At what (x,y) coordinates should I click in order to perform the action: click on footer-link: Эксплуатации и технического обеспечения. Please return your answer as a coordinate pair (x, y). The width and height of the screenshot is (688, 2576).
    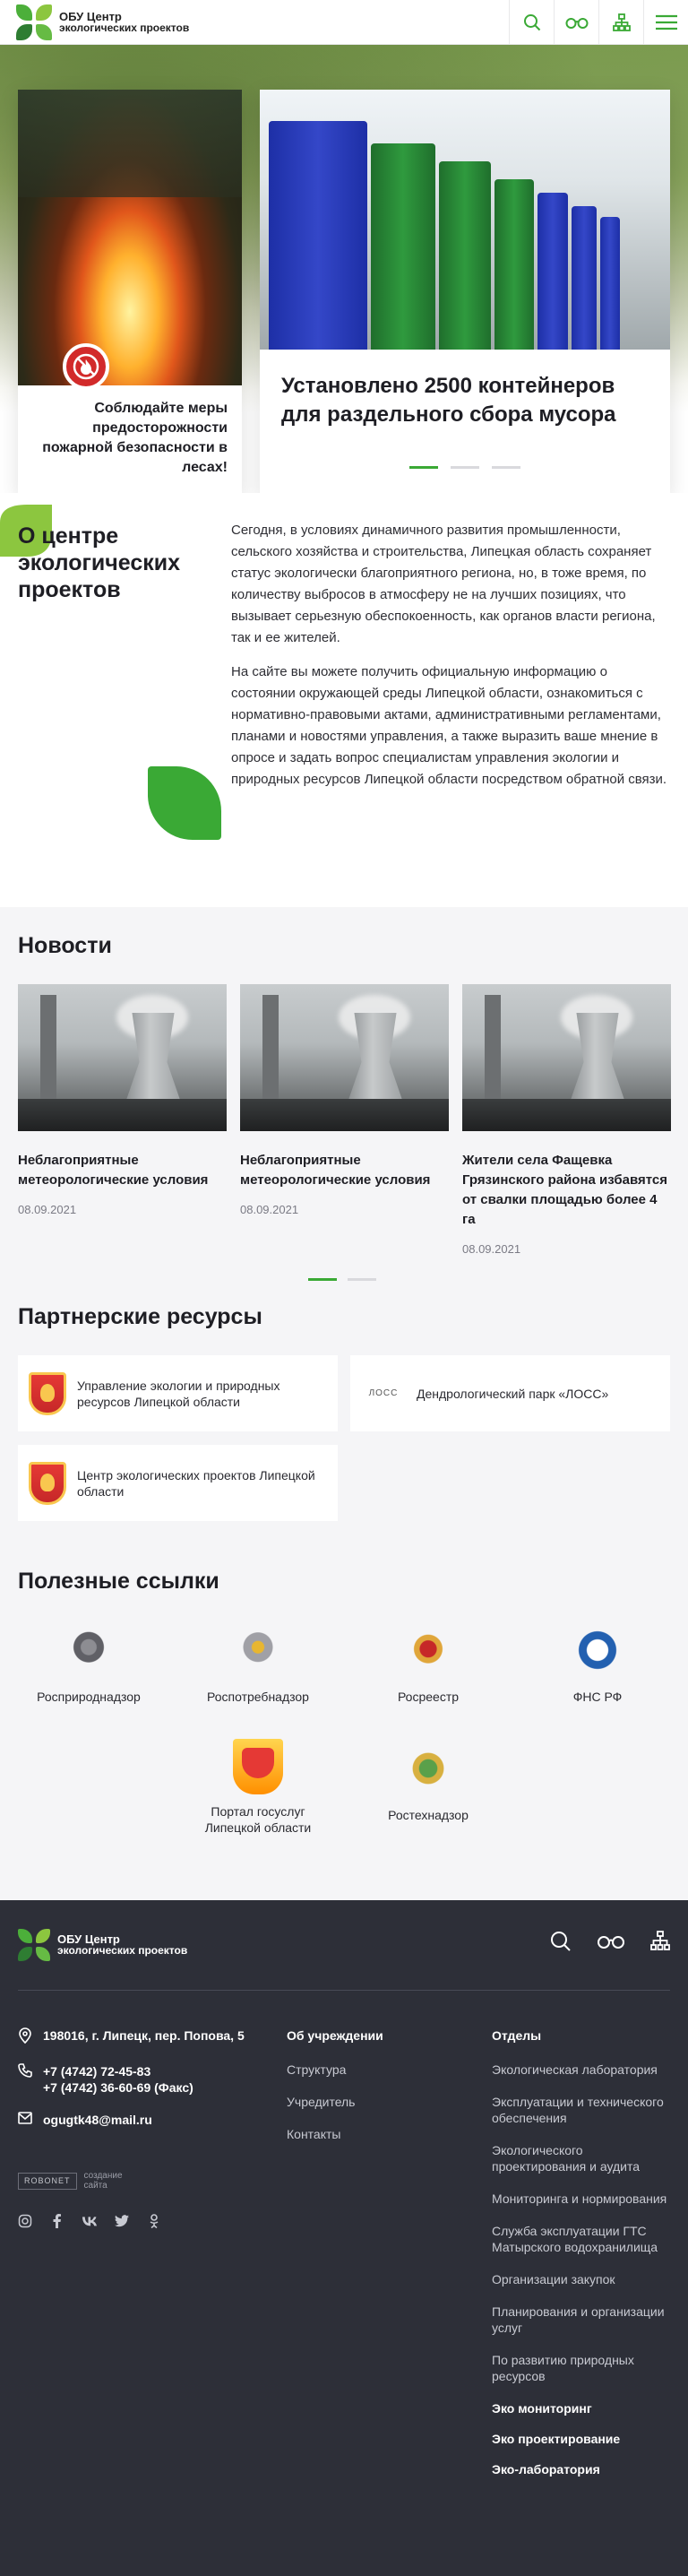
    Looking at the image, I should click on (581, 2110).